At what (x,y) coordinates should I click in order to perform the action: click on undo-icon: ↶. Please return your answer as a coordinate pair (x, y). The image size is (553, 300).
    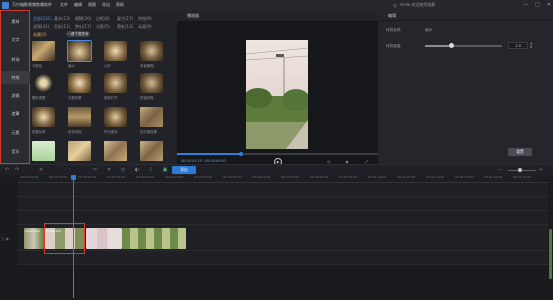
    Looking at the image, I should click on (7, 170).